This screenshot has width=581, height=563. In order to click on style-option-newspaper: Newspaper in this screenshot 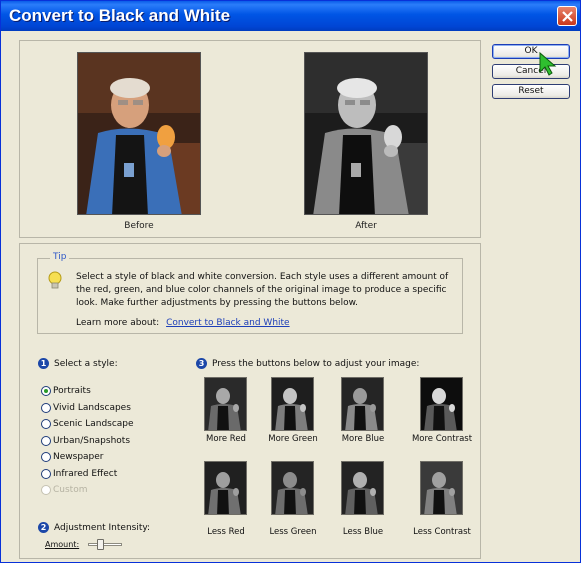, I will do `click(87, 460)`.